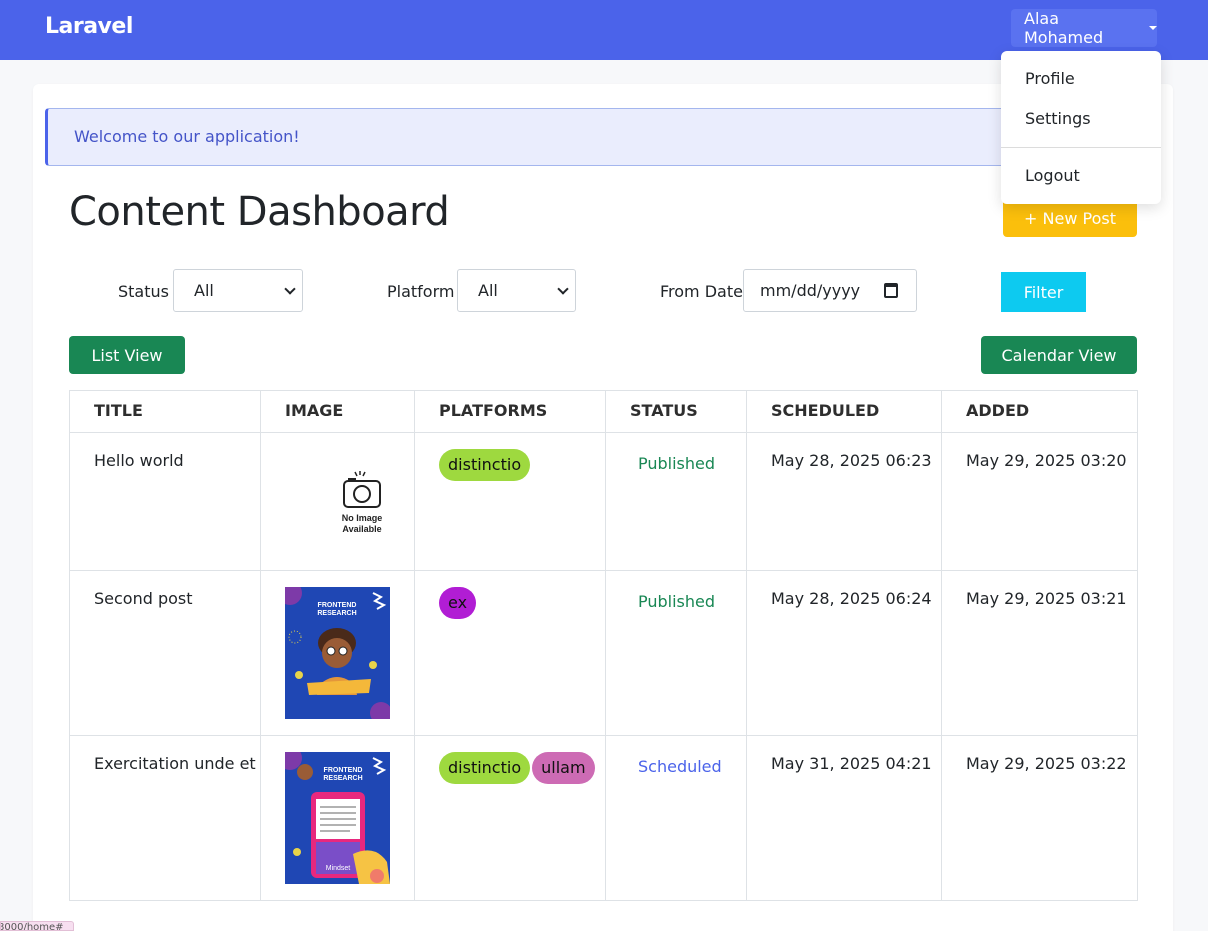 The image size is (1208, 931). Describe the element at coordinates (510, 818) in the screenshot. I see `post-platforms: distinctio ullam` at that location.